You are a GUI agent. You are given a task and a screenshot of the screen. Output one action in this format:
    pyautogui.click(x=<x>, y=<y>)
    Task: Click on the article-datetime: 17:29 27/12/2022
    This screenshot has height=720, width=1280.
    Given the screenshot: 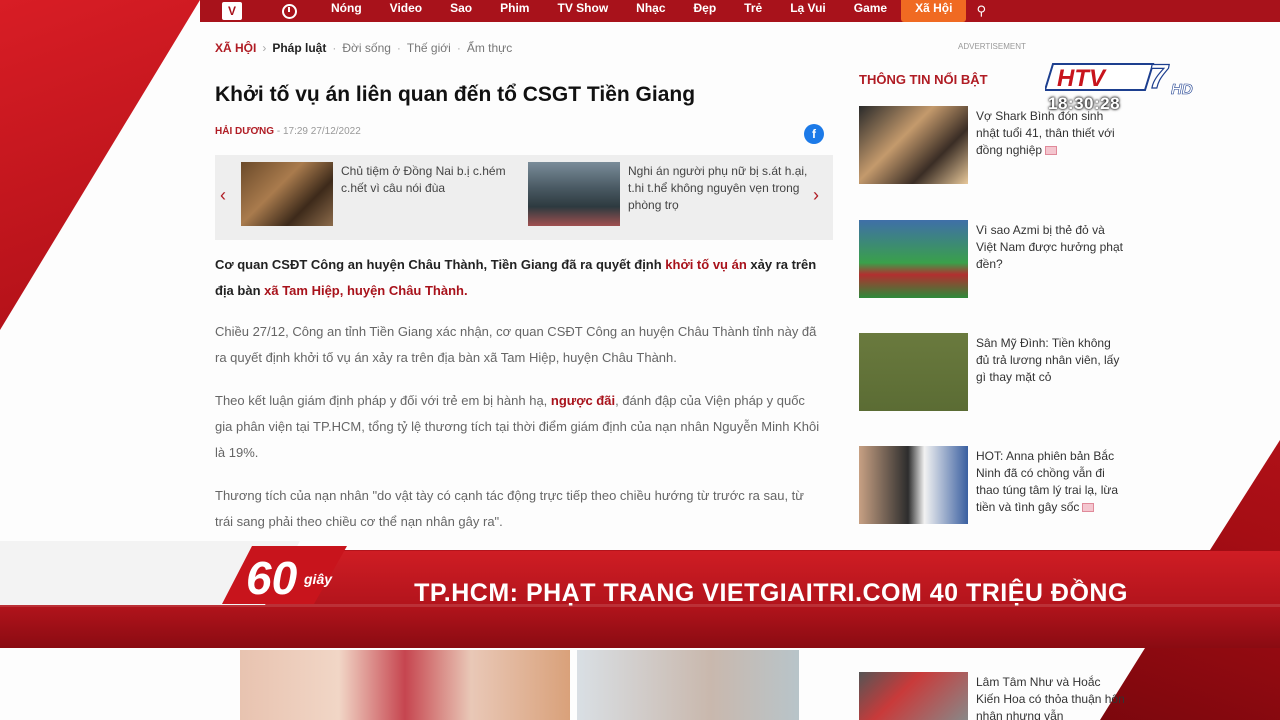 What is the action you would take?
    pyautogui.click(x=321, y=131)
    